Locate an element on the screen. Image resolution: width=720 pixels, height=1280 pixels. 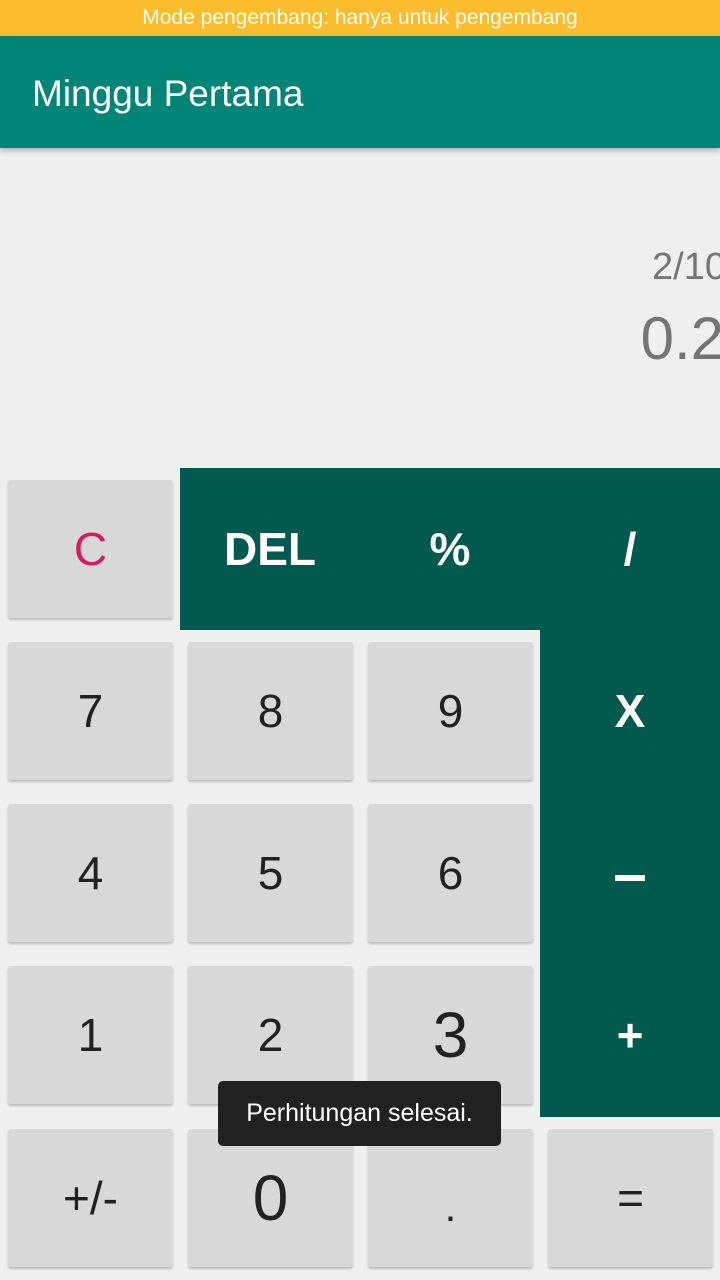
digit-1-button: 1 is located at coordinates (90, 1035).